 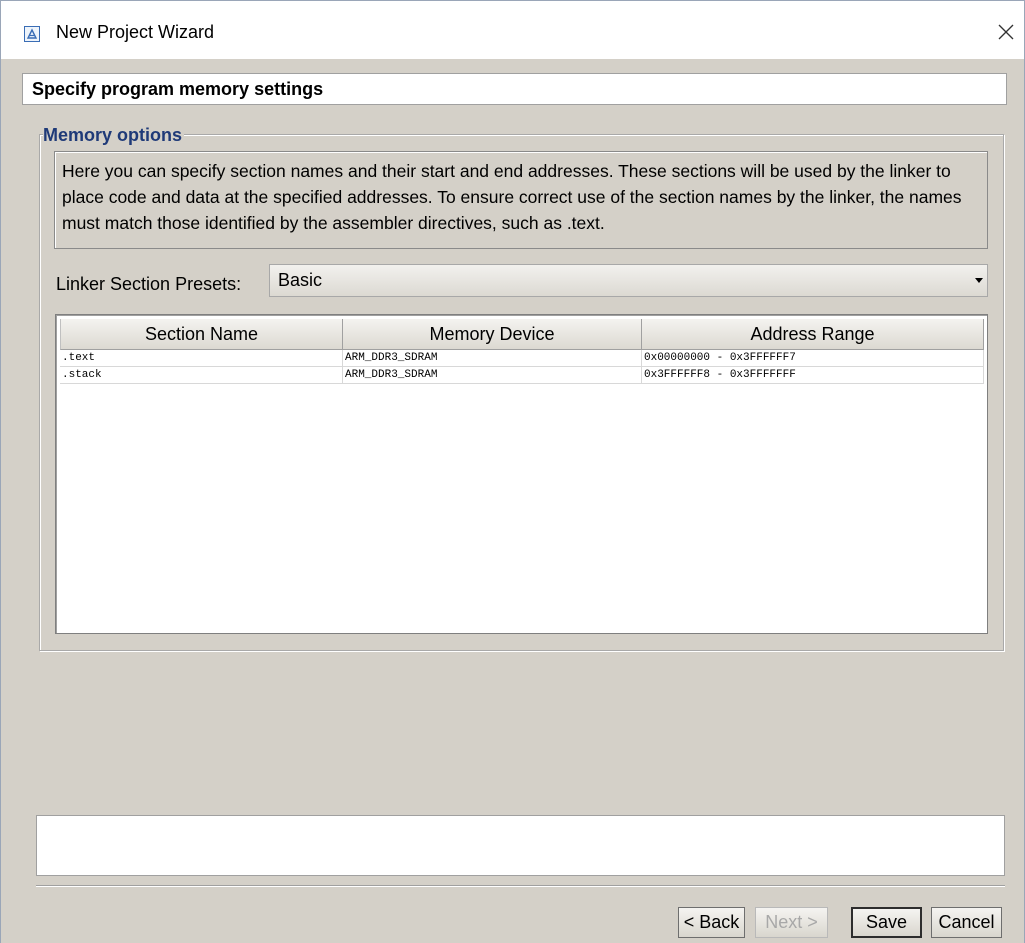 What do you see at coordinates (813, 375) in the screenshot?
I see `address-range-cell: 0x3FFFFFF8 - 0x3FFFFFFF` at bounding box center [813, 375].